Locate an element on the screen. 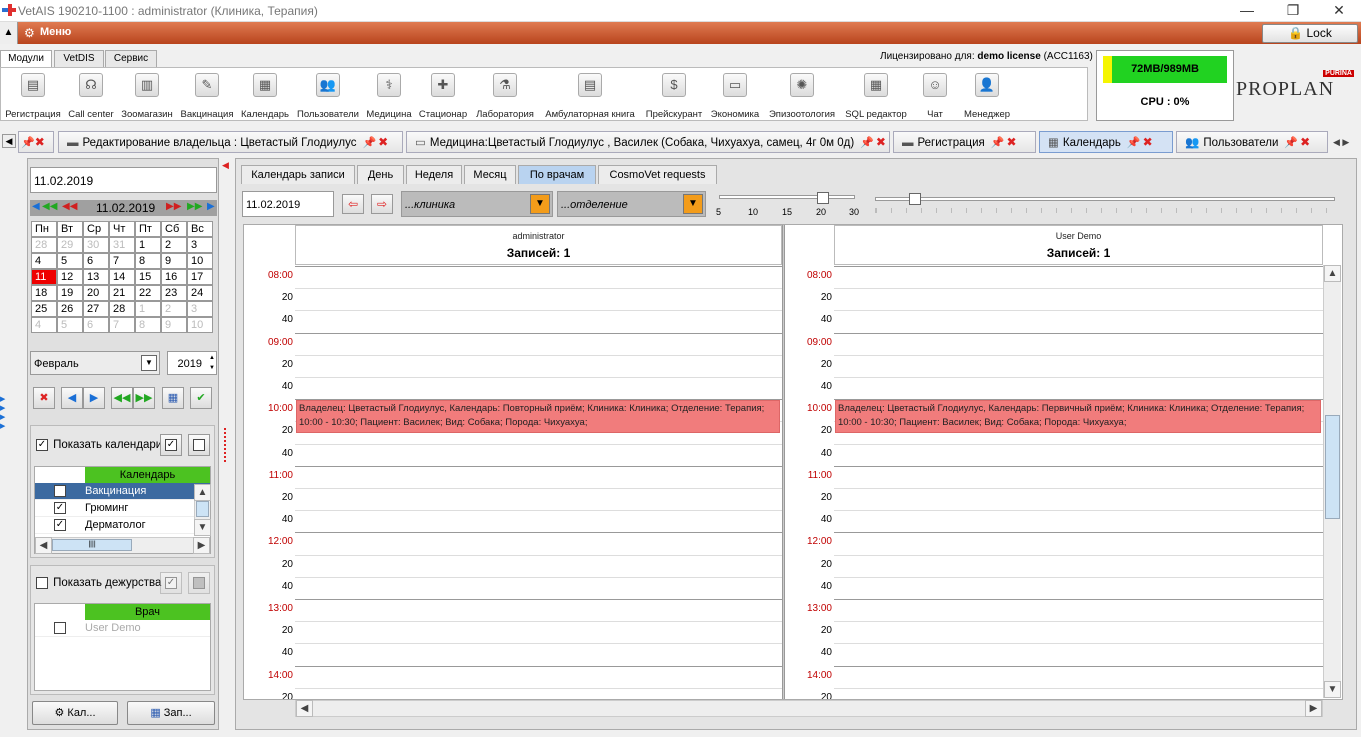 The width and height of the screenshot is (1361, 737). view-tab-5: По врачам is located at coordinates (557, 174).